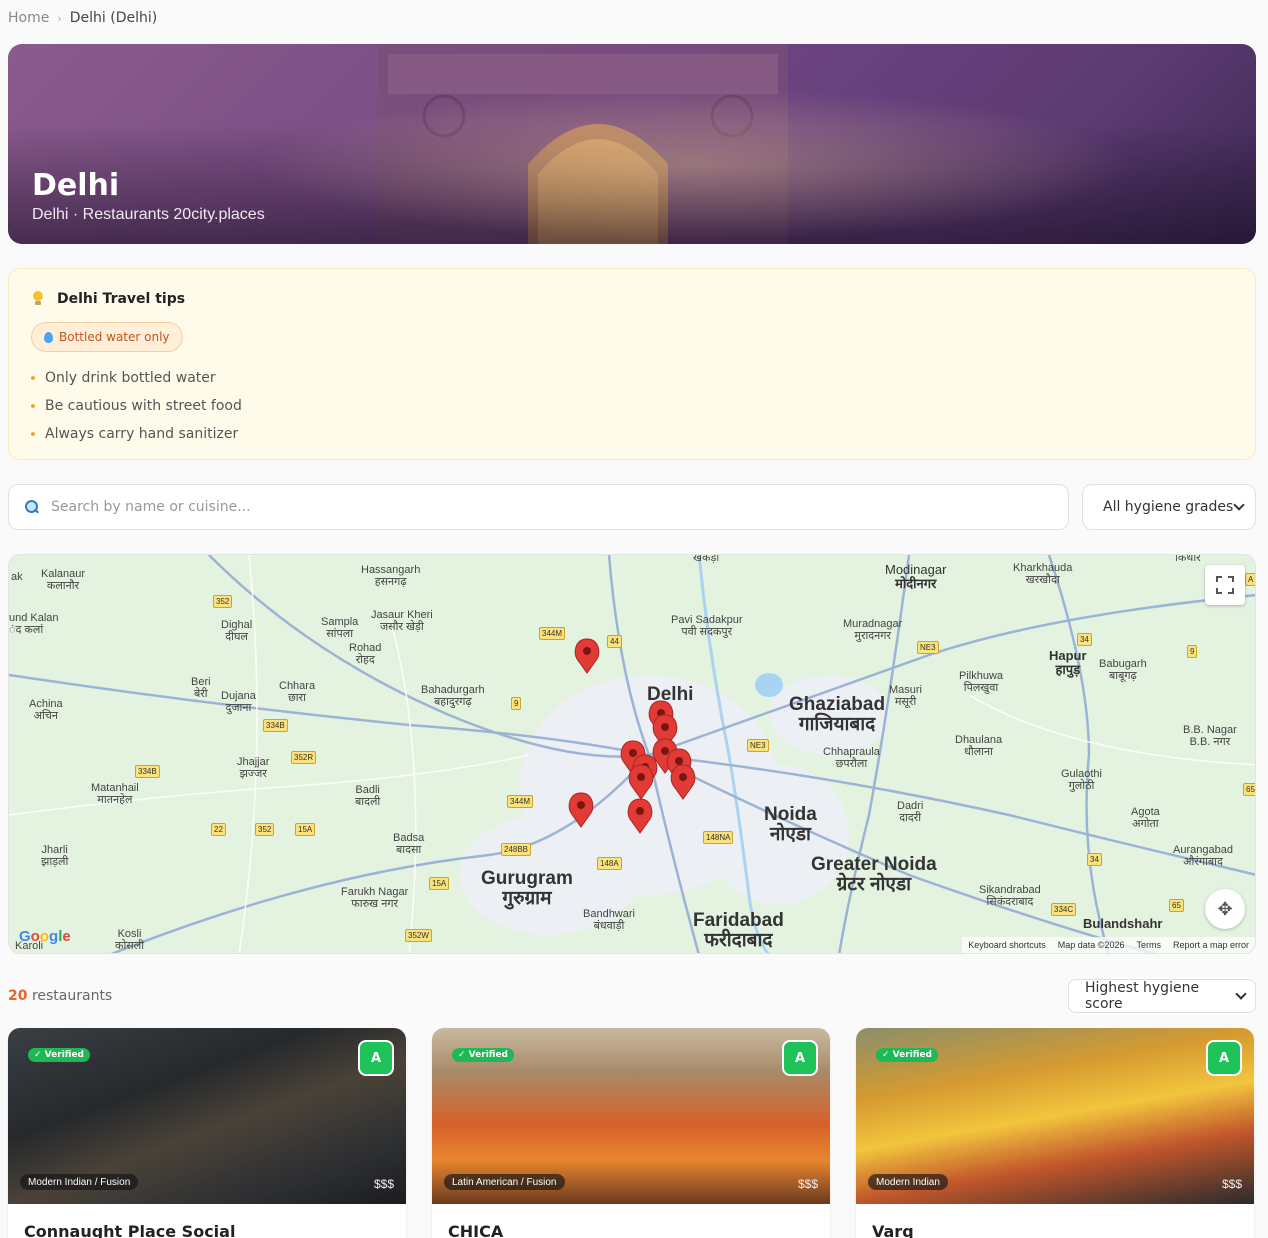  Describe the element at coordinates (1010, 896) in the screenshot. I see `map-label-sikandrabad: Sikandrabad सिकंदराबाद` at that location.